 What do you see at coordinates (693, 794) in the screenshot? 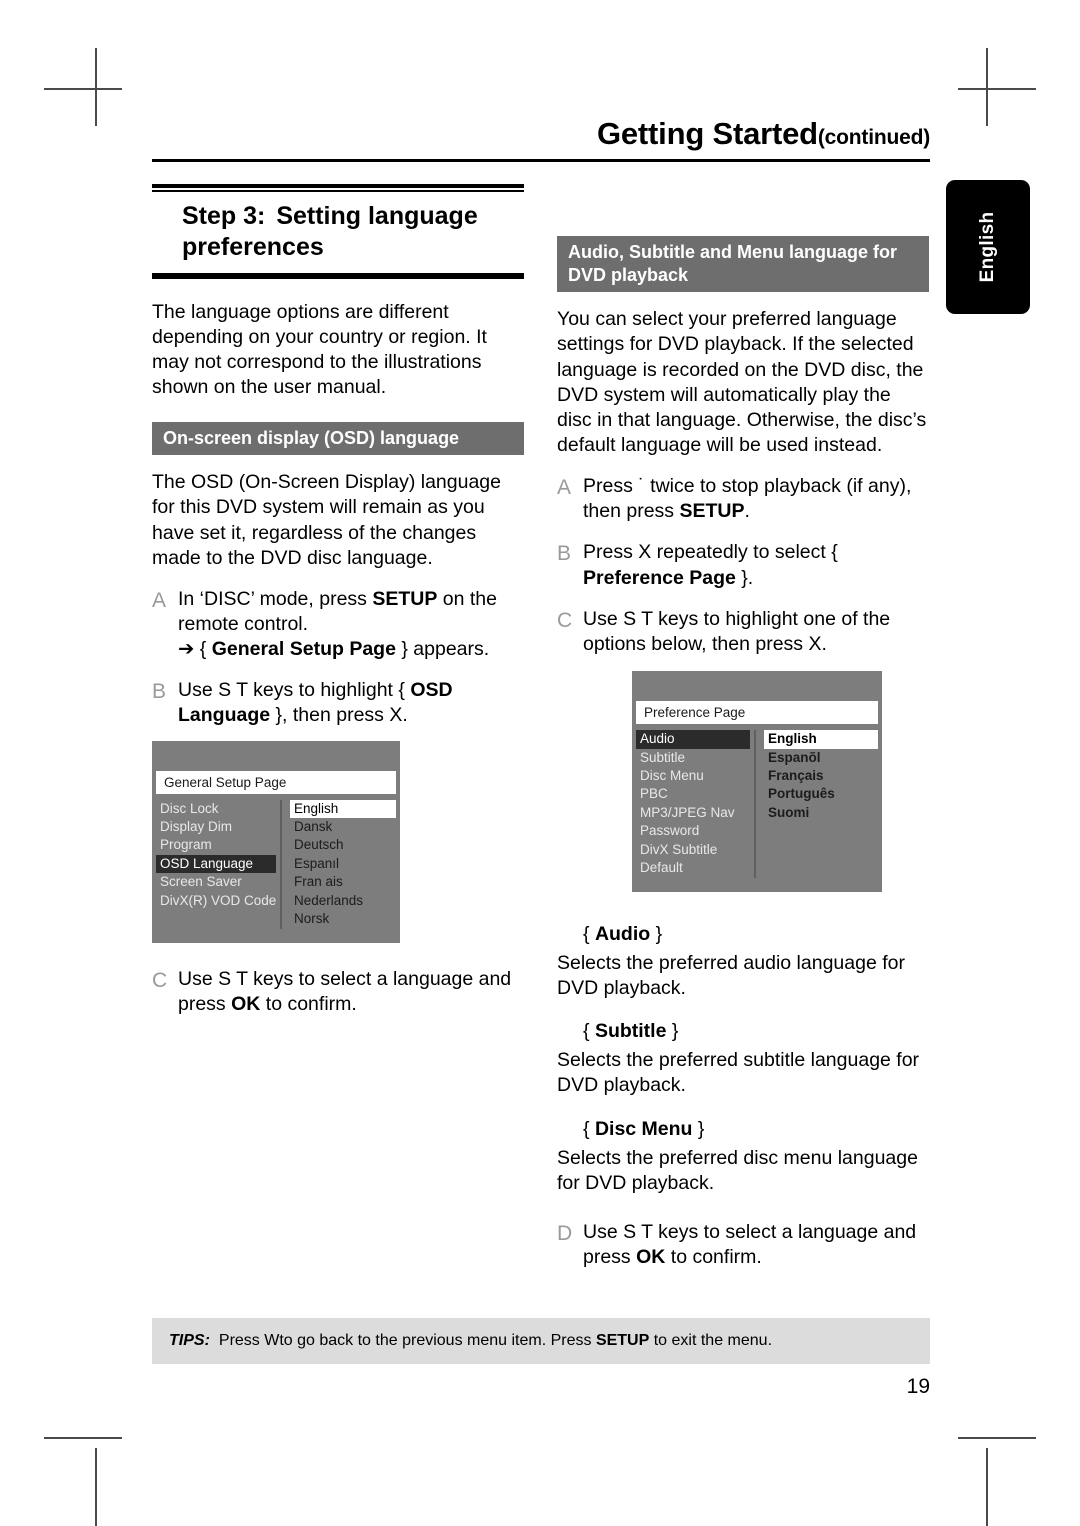
I see `preference-menu-item: PBC` at bounding box center [693, 794].